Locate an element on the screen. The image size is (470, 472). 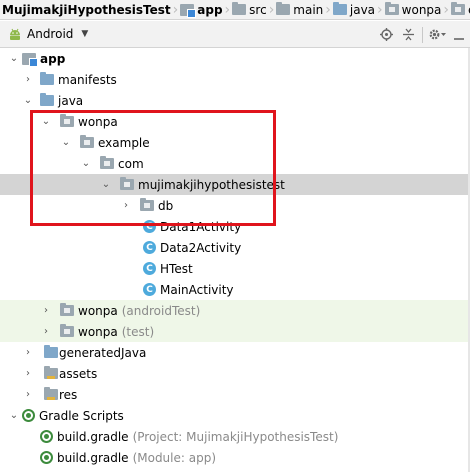
project-view-dropdown: Android ▼ is located at coordinates (48, 34).